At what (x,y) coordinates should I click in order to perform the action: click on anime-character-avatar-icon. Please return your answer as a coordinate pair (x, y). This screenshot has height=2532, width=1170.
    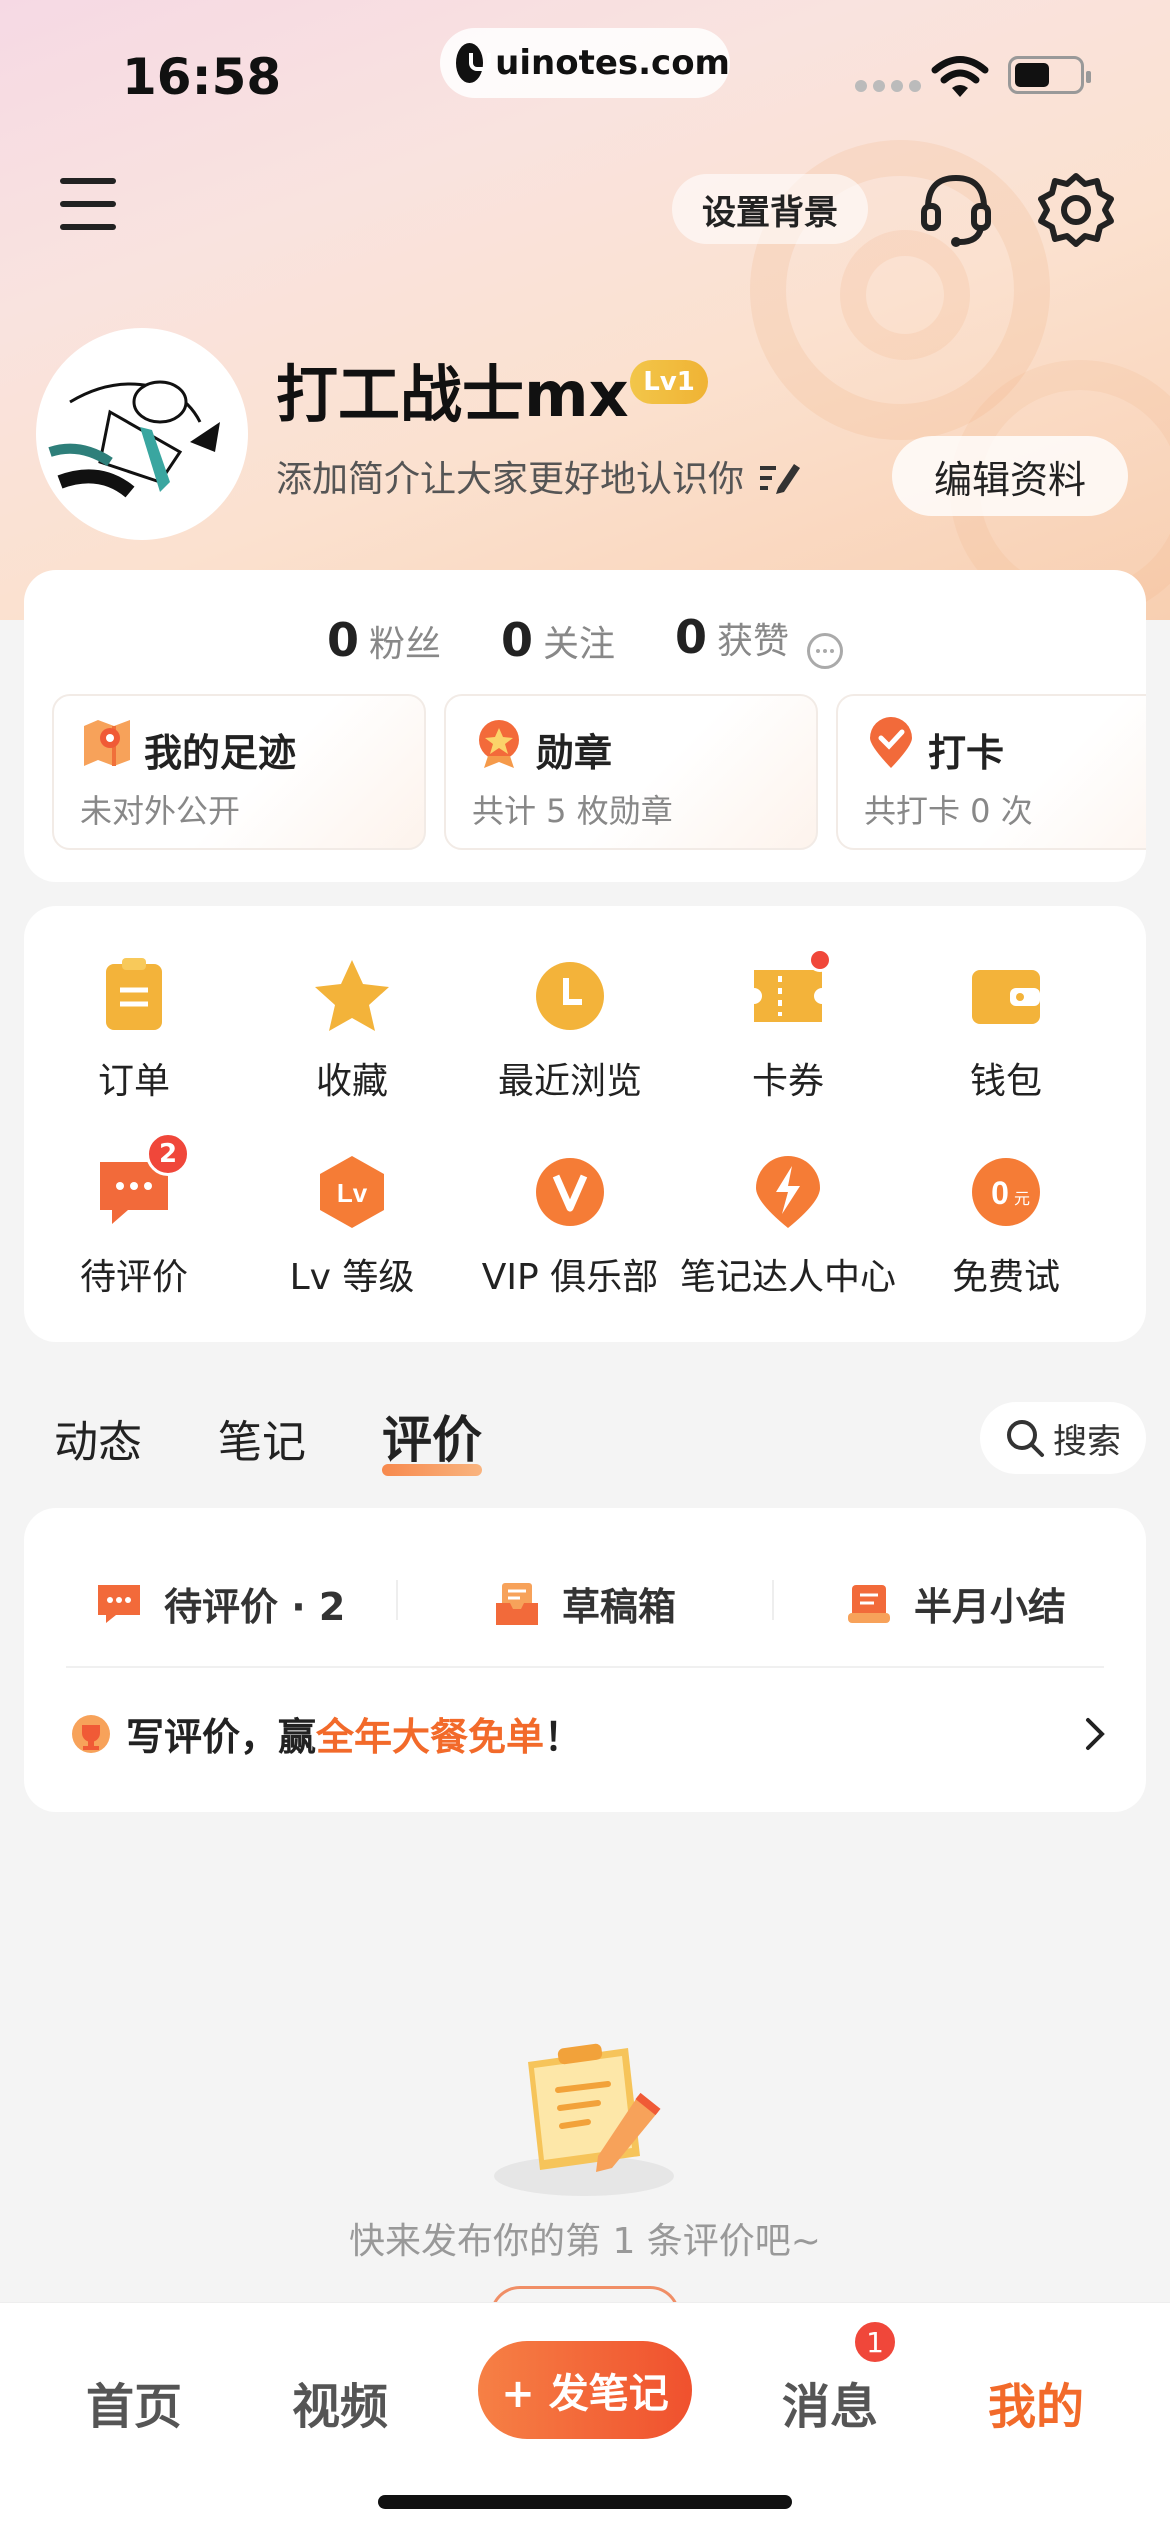
    Looking at the image, I should click on (142, 434).